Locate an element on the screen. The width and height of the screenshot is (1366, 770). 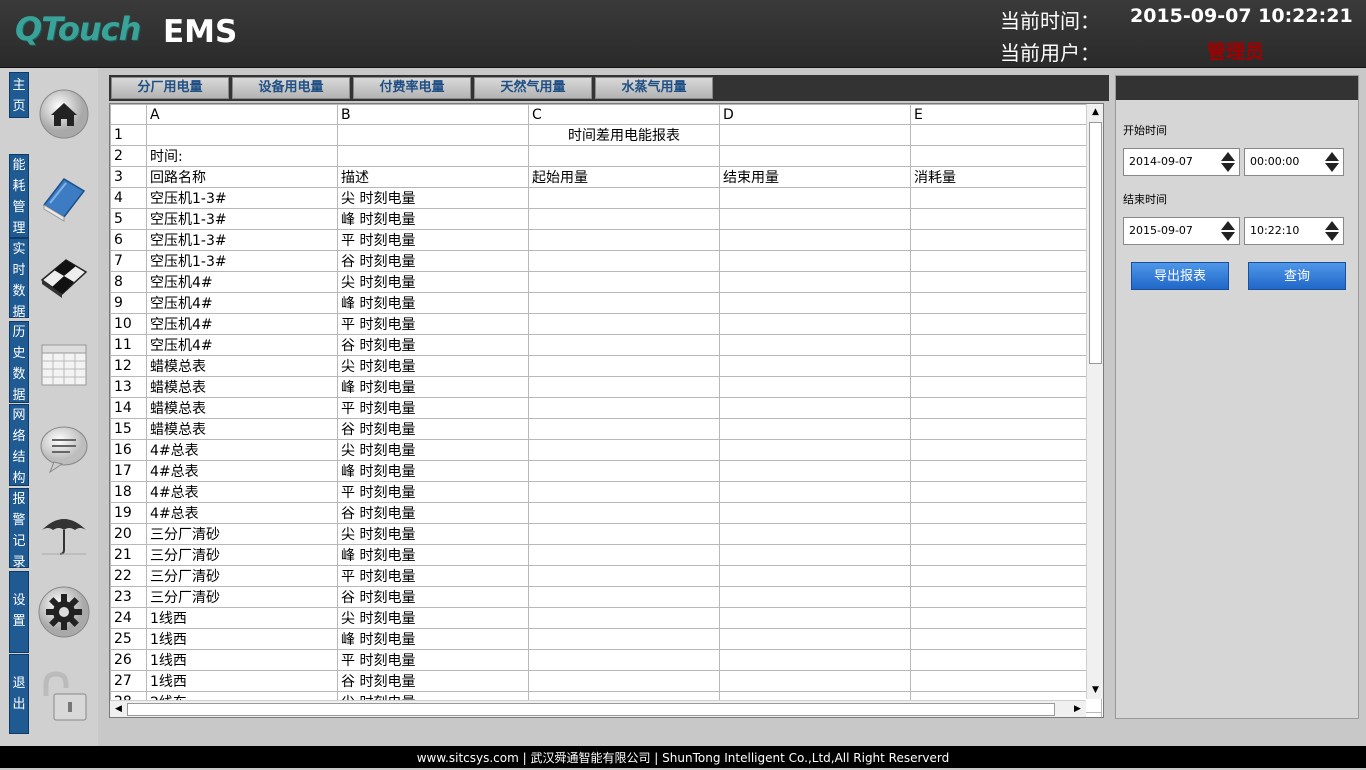
end-date-spinner-icon is located at coordinates (1228, 231).